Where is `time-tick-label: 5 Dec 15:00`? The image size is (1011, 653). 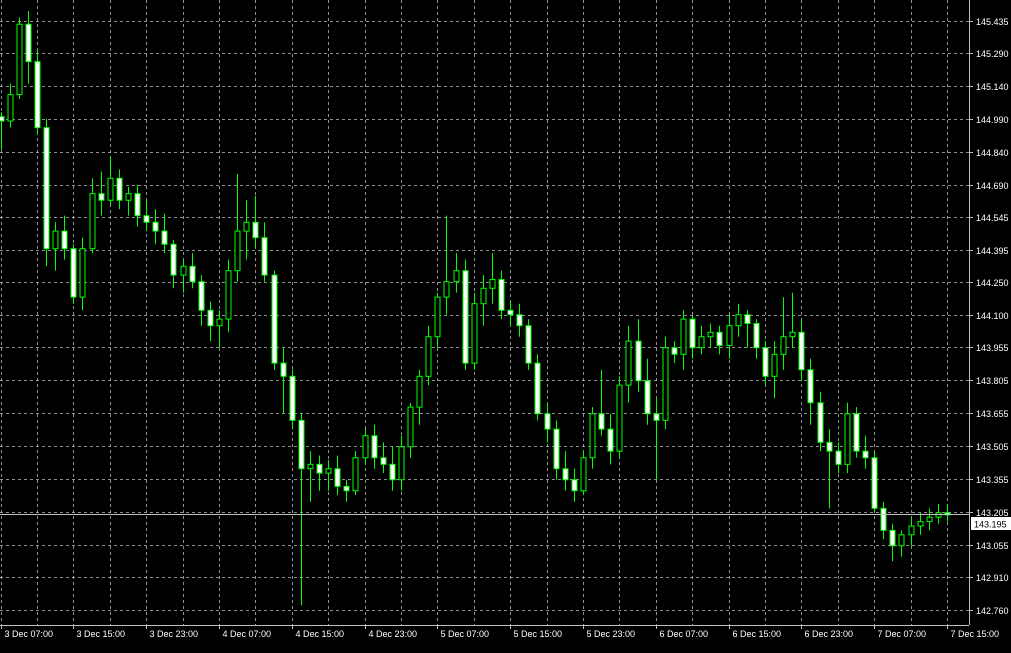
time-tick-label: 5 Dec 15:00 is located at coordinates (538, 634).